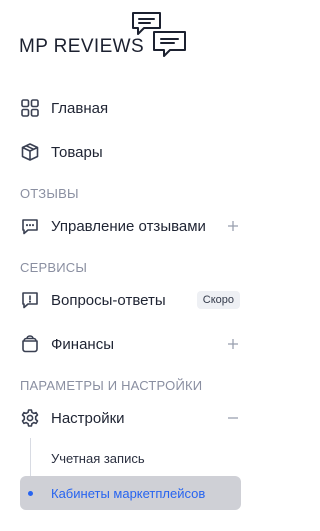  Describe the element at coordinates (30, 300) in the screenshot. I see `question-chat-icon` at that location.